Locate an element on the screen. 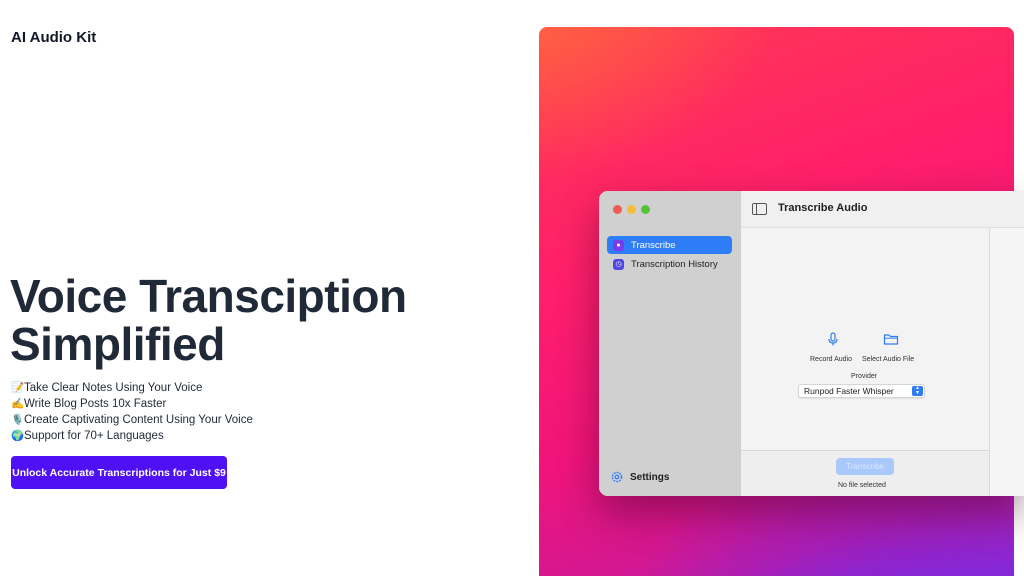 The image size is (1024, 576). provider-select: Runpod Faster Whisper ▲ ▼ is located at coordinates (861, 391).